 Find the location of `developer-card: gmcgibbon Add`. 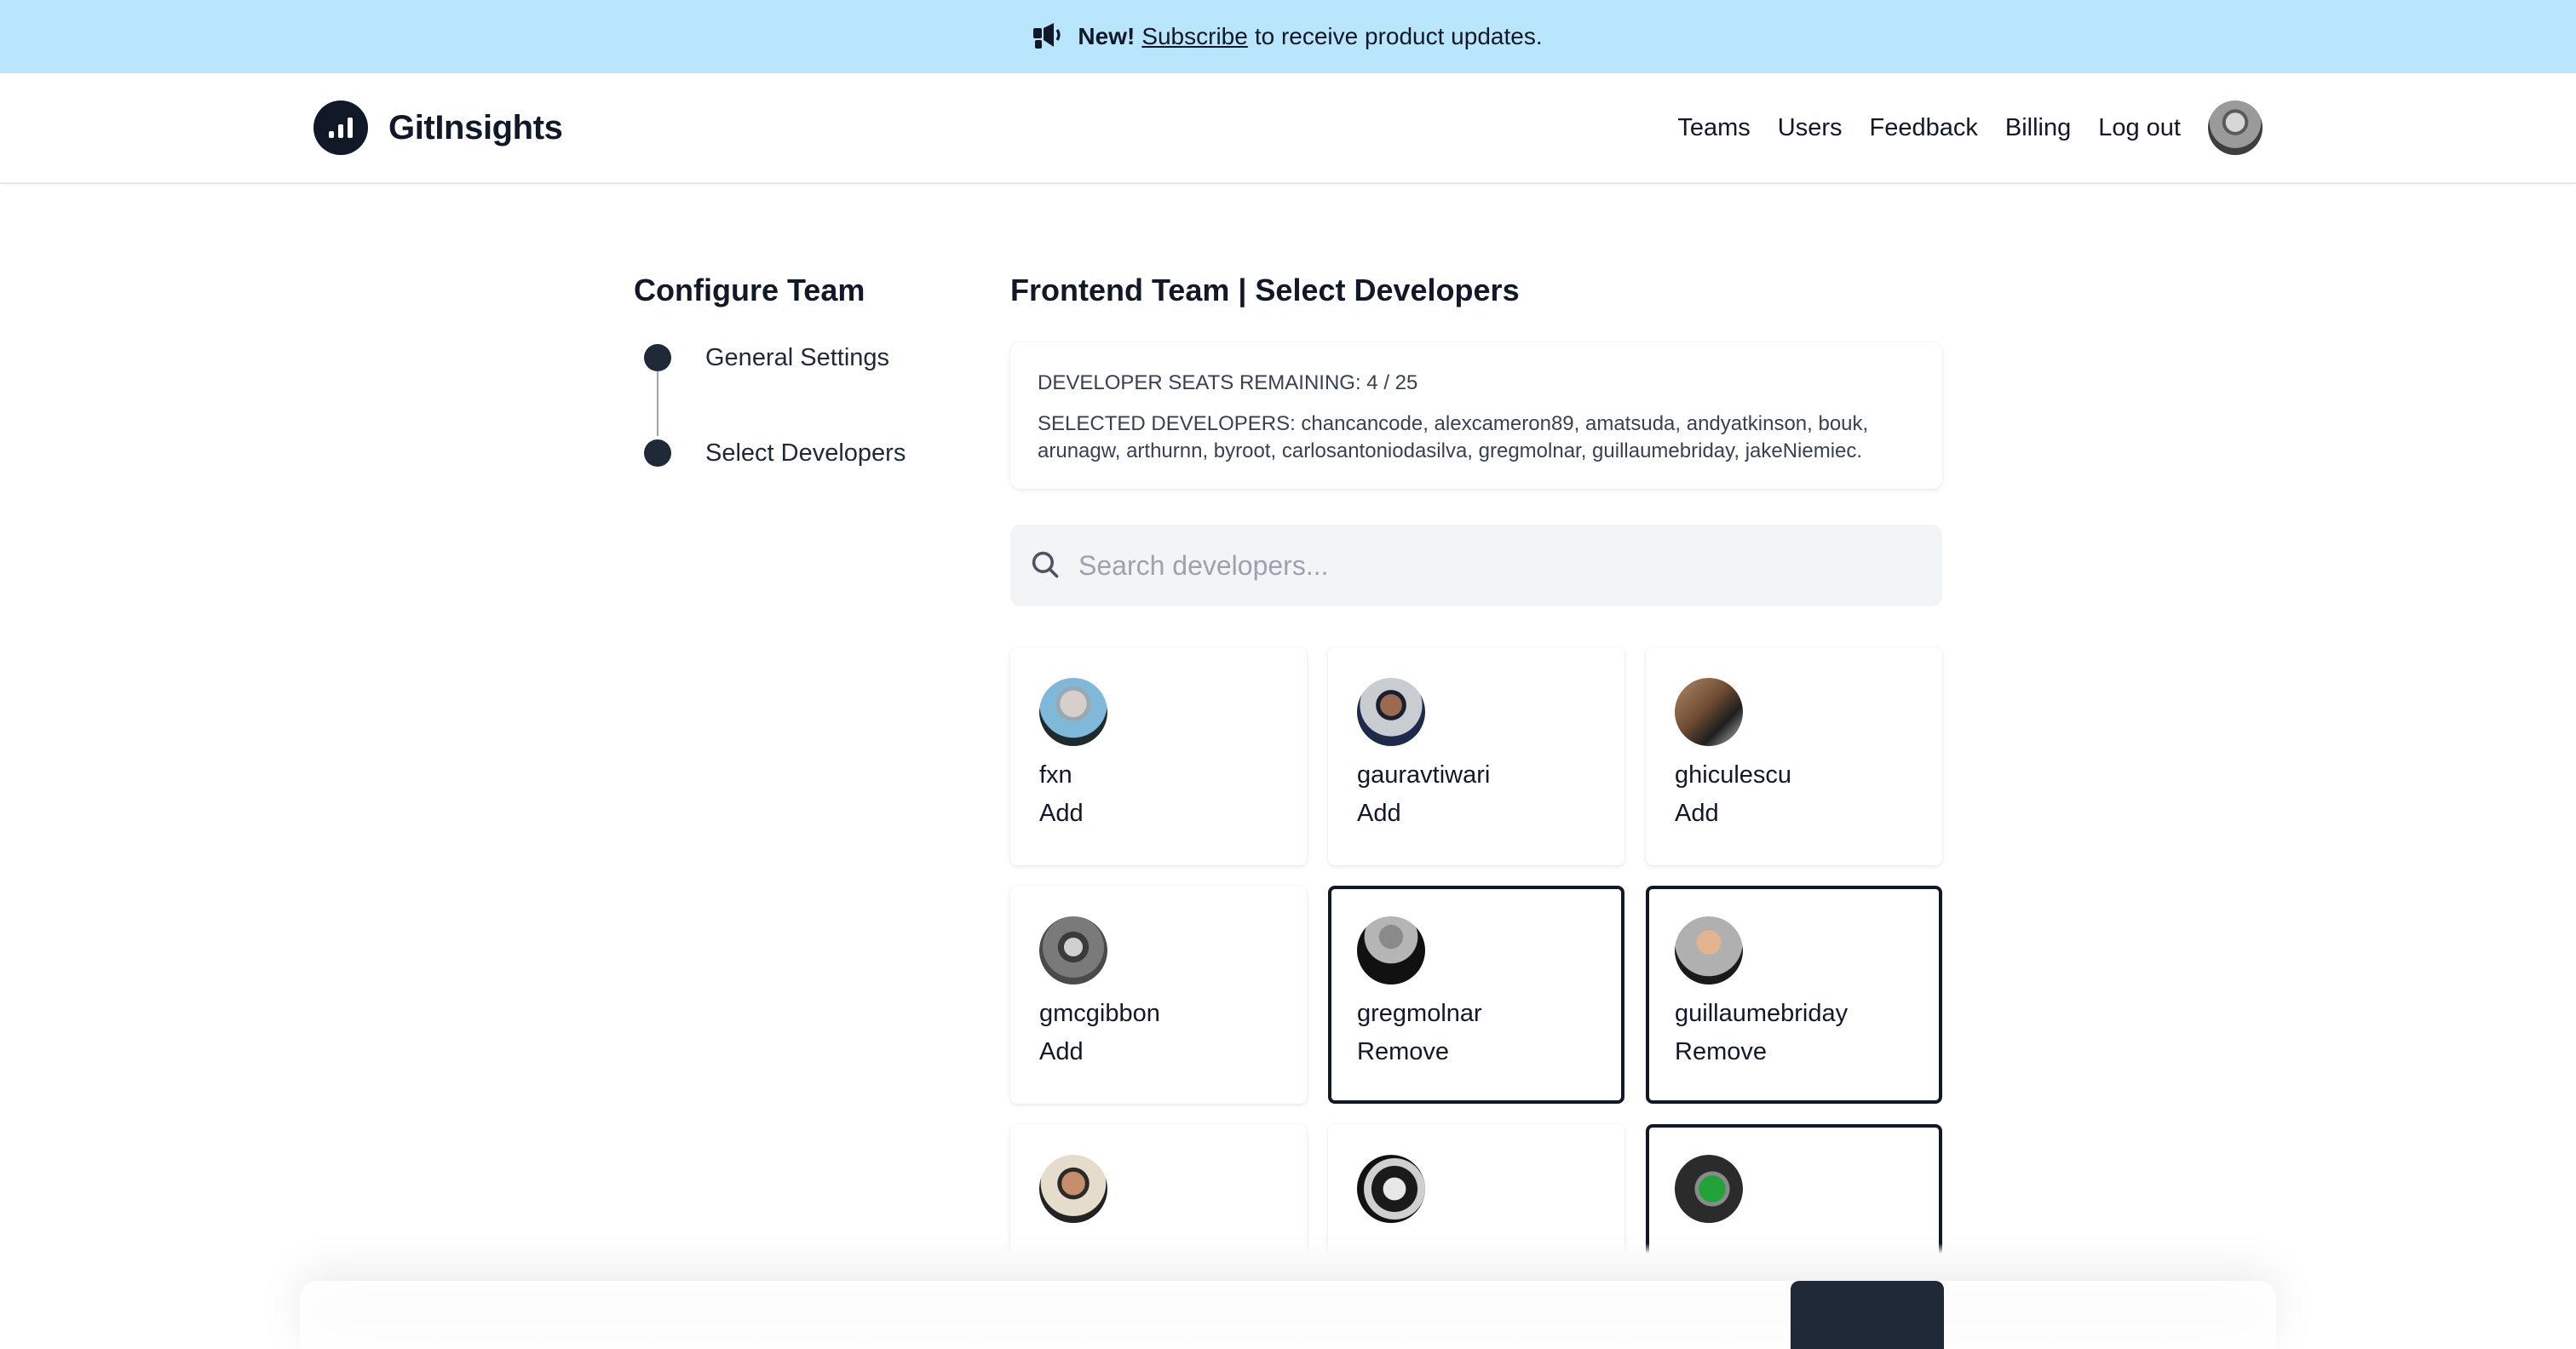

developer-card: gmcgibbon Add is located at coordinates (1158, 995).